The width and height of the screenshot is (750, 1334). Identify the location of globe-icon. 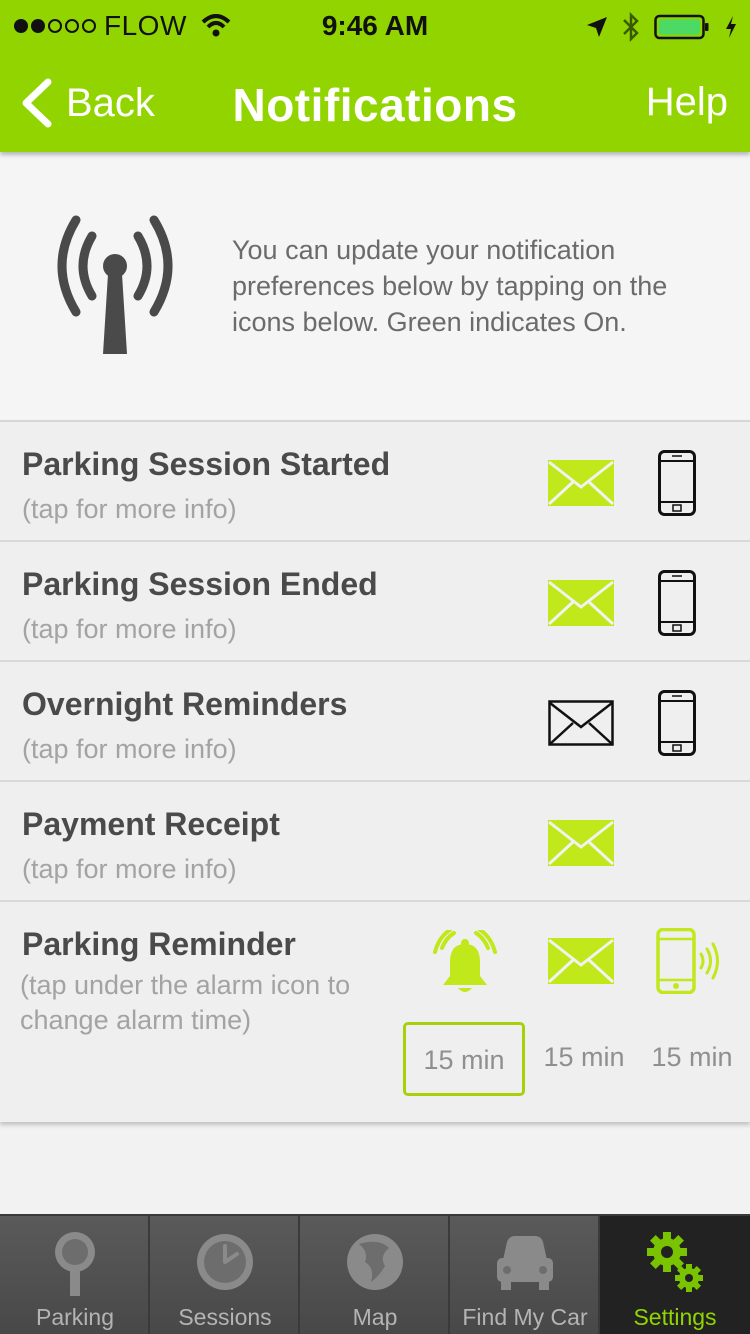
(375, 1262).